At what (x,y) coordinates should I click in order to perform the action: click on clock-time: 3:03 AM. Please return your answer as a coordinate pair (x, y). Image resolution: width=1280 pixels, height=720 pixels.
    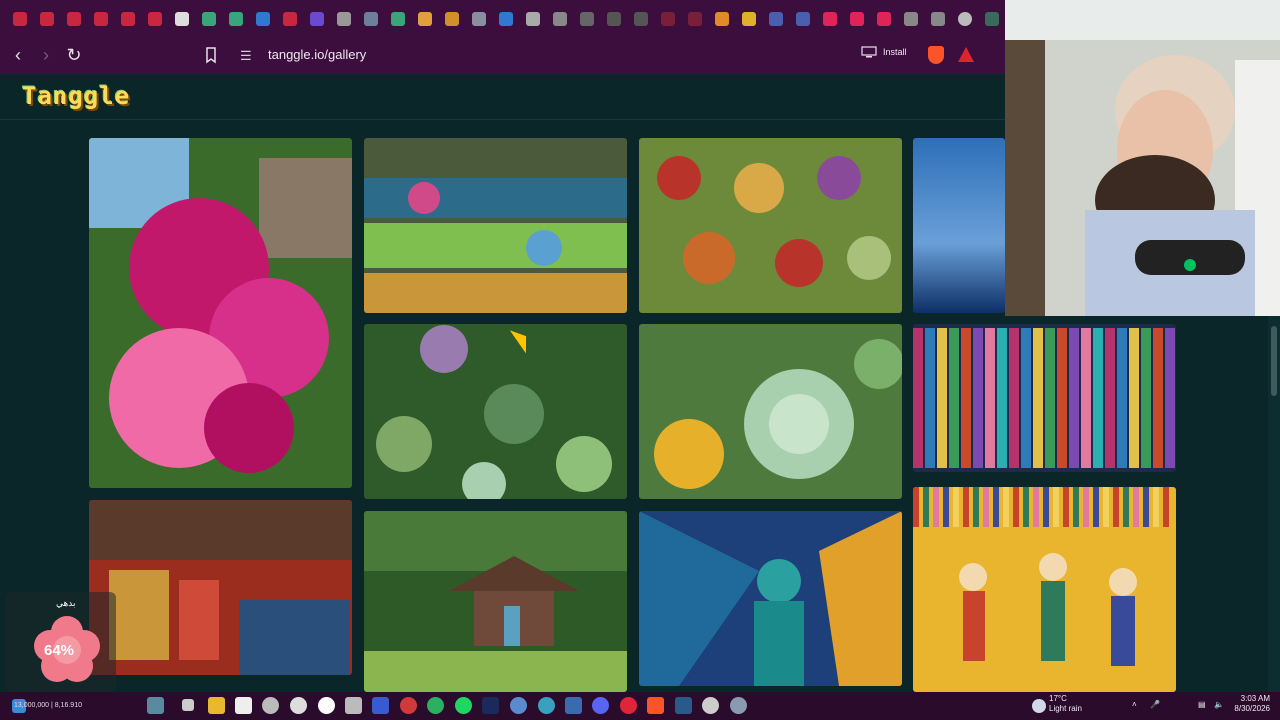
    Looking at the image, I should click on (1255, 698).